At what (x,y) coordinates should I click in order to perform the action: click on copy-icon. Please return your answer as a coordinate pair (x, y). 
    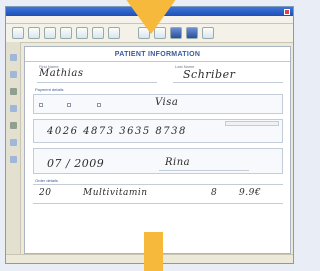
    Looking at the image, I should click on (98, 33).